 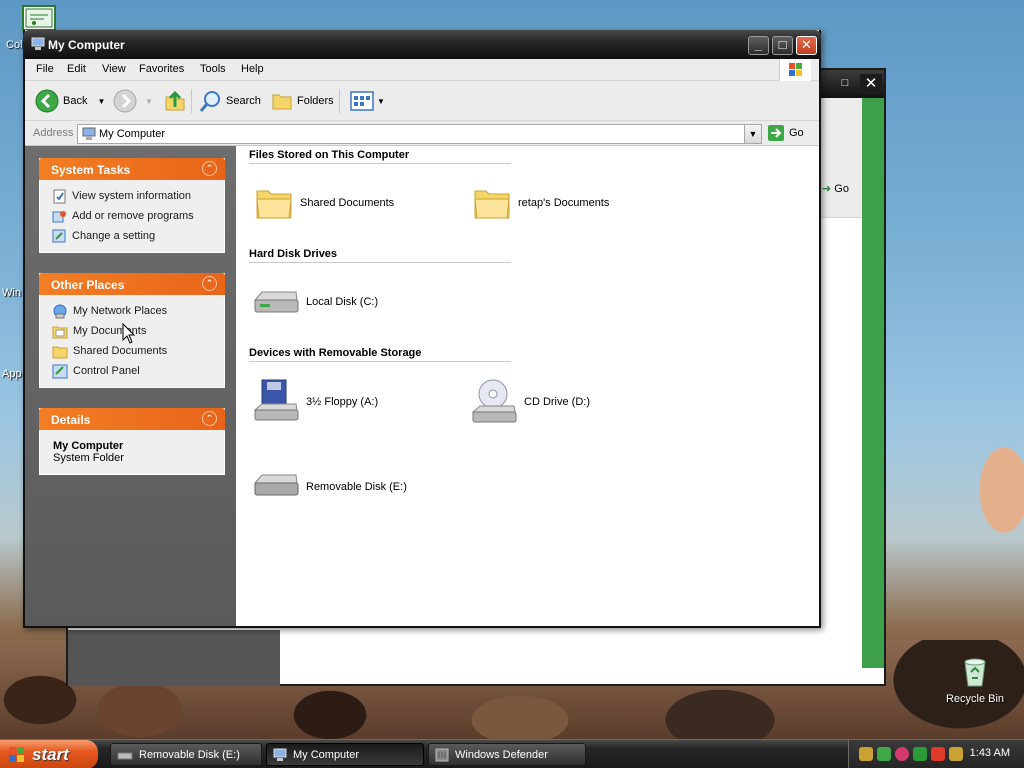 What do you see at coordinates (530, 402) in the screenshot?
I see `item-cd-drive: CD Drive (D:)` at bounding box center [530, 402].